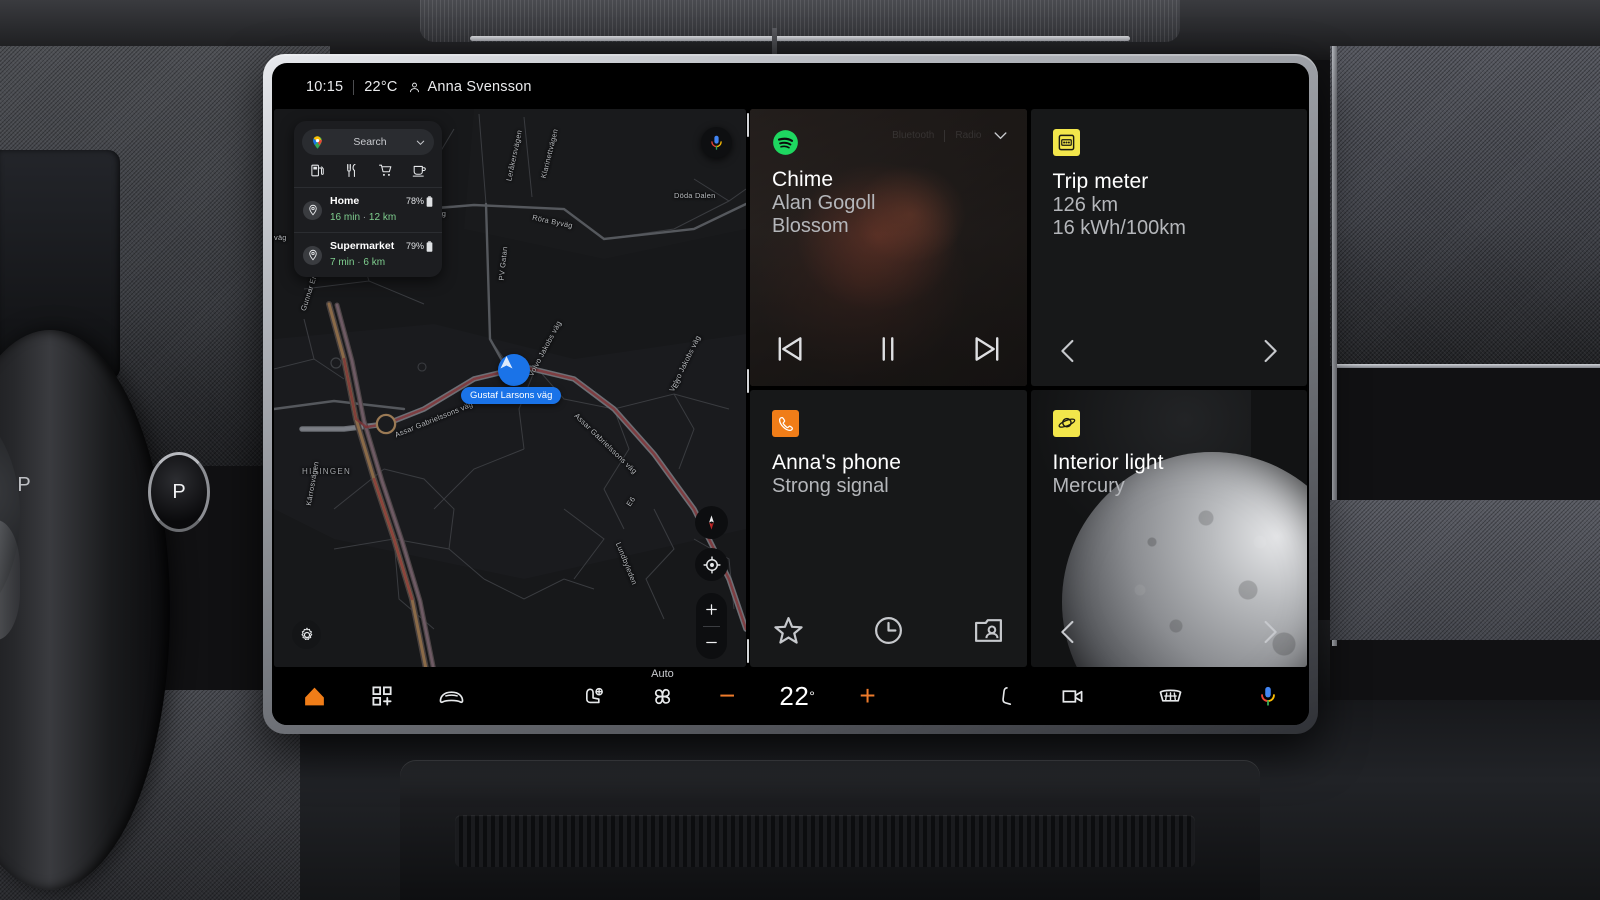 The image size is (1600, 900). I want to click on destination-battery: 78%, so click(419, 201).